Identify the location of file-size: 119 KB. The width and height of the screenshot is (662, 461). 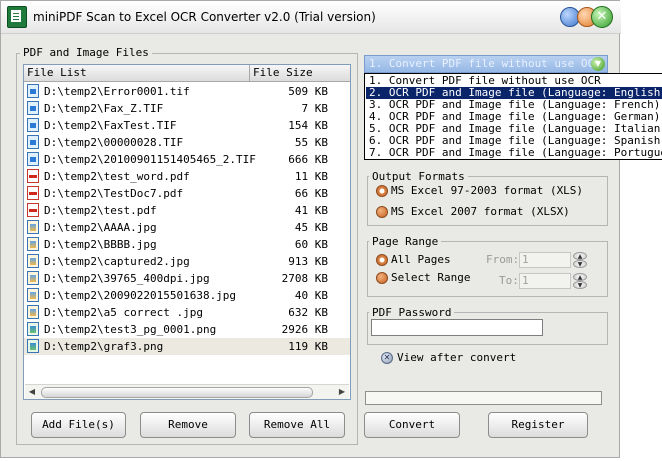
(308, 346).